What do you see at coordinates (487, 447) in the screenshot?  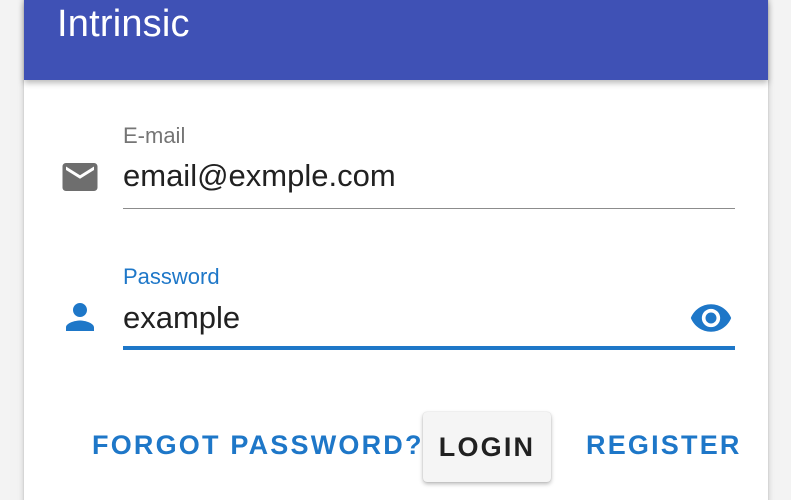 I see `login-button: LOGIN` at bounding box center [487, 447].